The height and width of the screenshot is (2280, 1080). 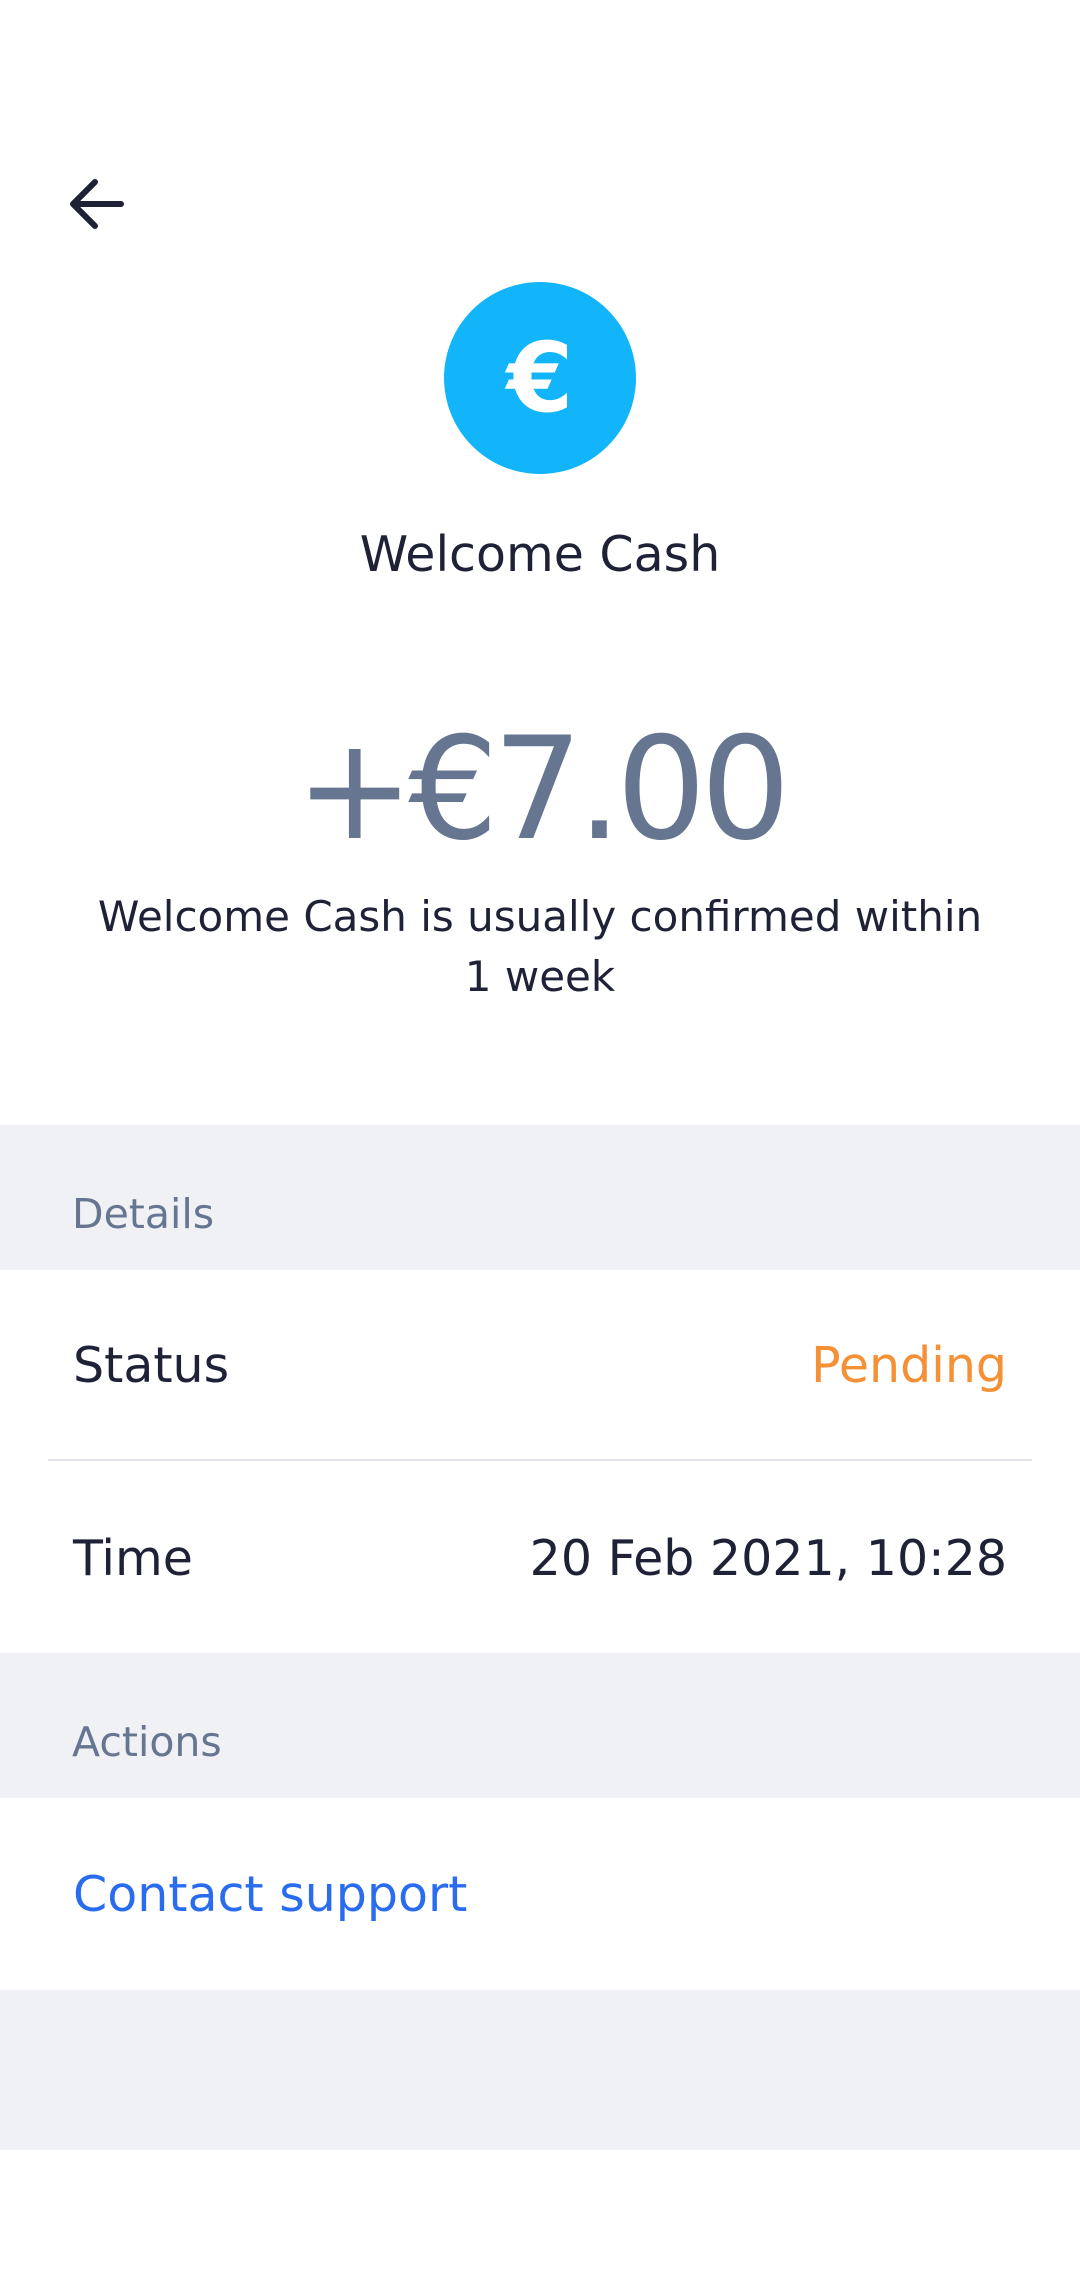 What do you see at coordinates (543, 789) in the screenshot?
I see `transaction-amount: +€7.00` at bounding box center [543, 789].